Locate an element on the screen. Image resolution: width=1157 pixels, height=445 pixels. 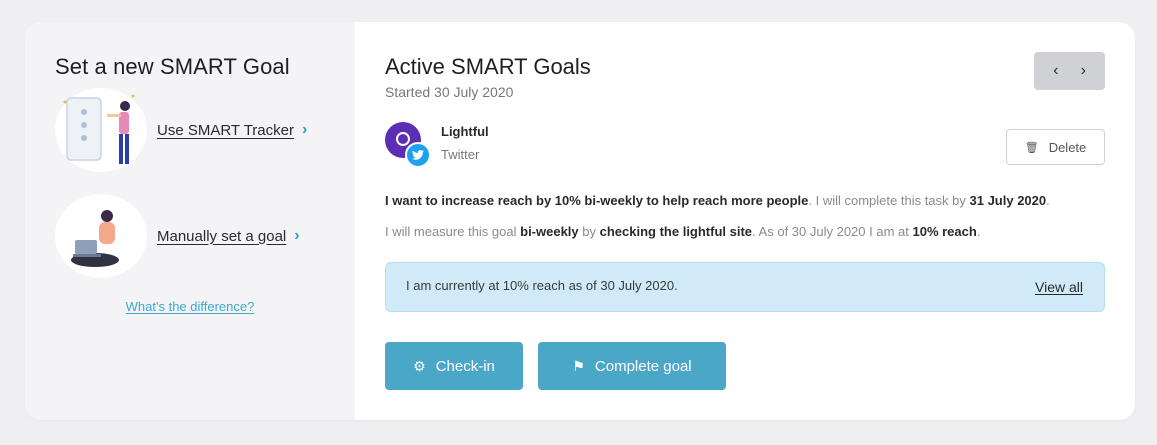
manual-goal-option: Manually set a goal › is located at coordinates (177, 236).